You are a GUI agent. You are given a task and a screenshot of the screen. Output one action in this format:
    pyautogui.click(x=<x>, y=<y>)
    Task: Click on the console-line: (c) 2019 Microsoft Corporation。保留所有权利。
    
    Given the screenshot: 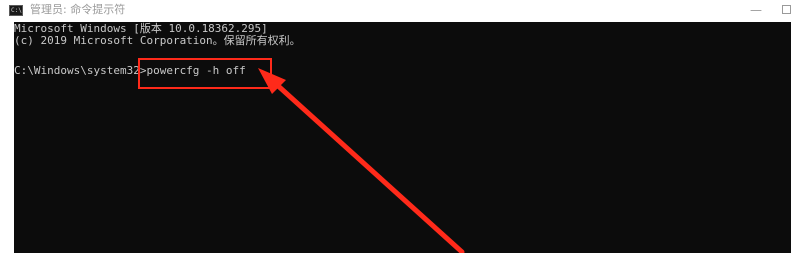 What is the action you would take?
    pyautogui.click(x=157, y=40)
    